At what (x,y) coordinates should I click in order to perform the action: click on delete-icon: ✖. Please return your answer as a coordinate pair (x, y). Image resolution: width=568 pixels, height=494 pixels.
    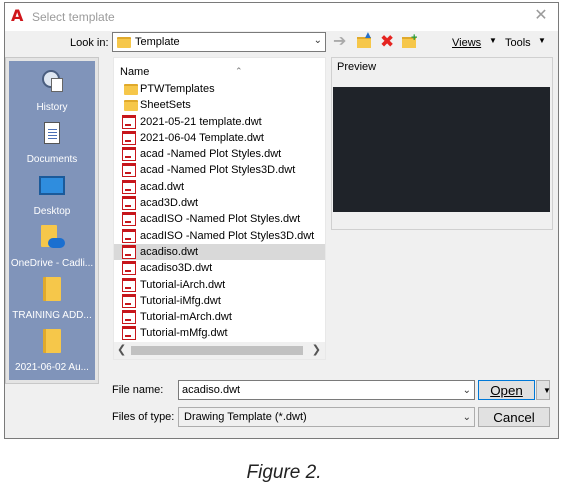
    Looking at the image, I should click on (387, 42).